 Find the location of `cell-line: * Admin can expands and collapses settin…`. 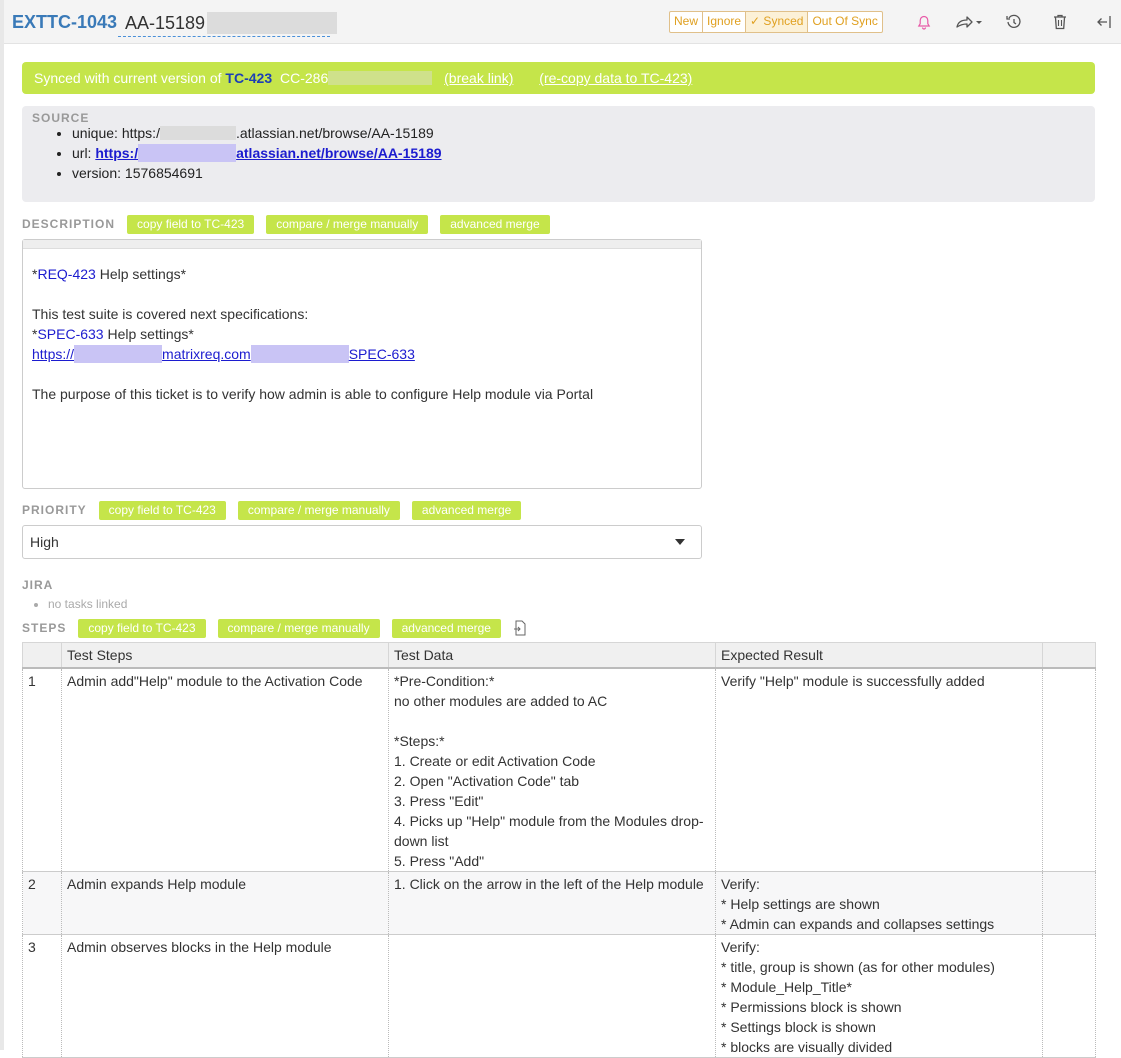

cell-line: * Admin can expands and collapses settin… is located at coordinates (858, 924).